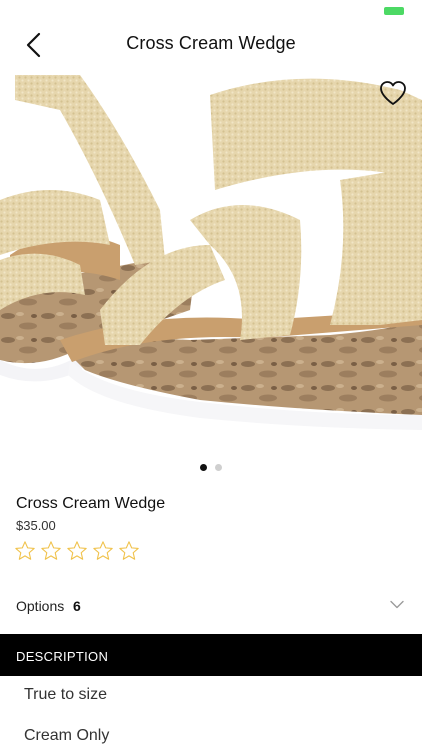 The height and width of the screenshot is (750, 422). I want to click on options-count: 6, so click(77, 606).